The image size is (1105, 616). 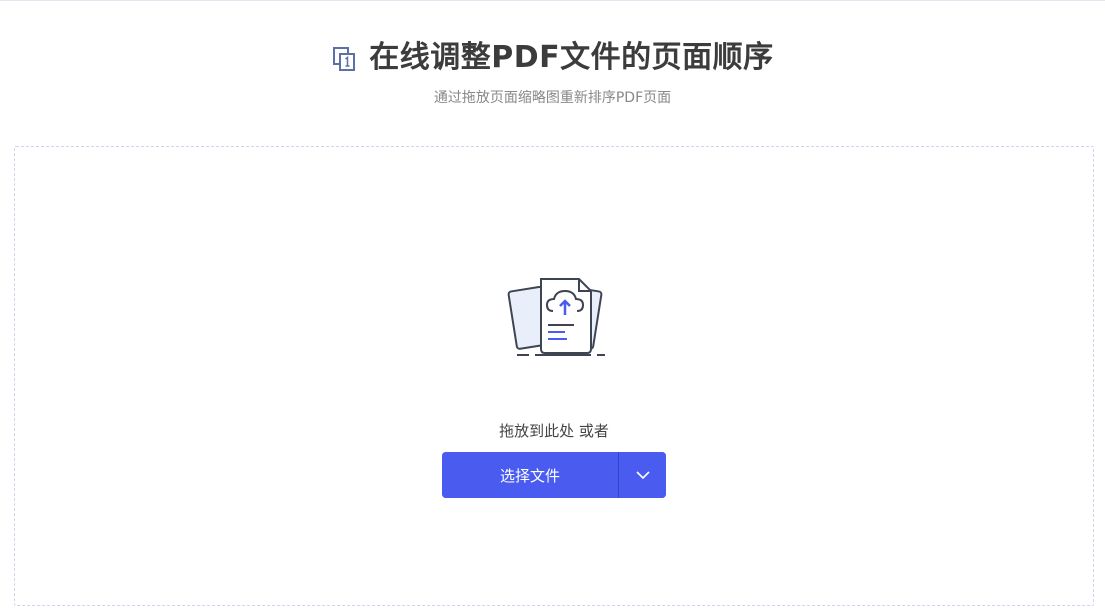 I want to click on choose-file-button: 选择文件, so click(x=530, y=475).